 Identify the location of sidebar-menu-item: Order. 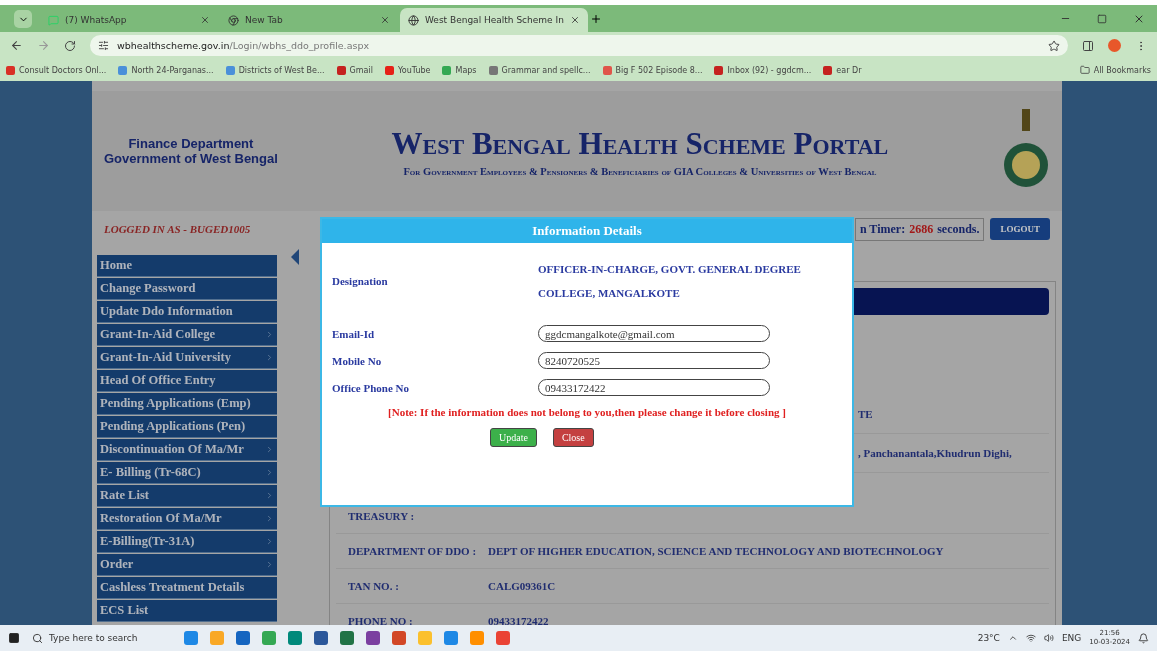
(187, 565).